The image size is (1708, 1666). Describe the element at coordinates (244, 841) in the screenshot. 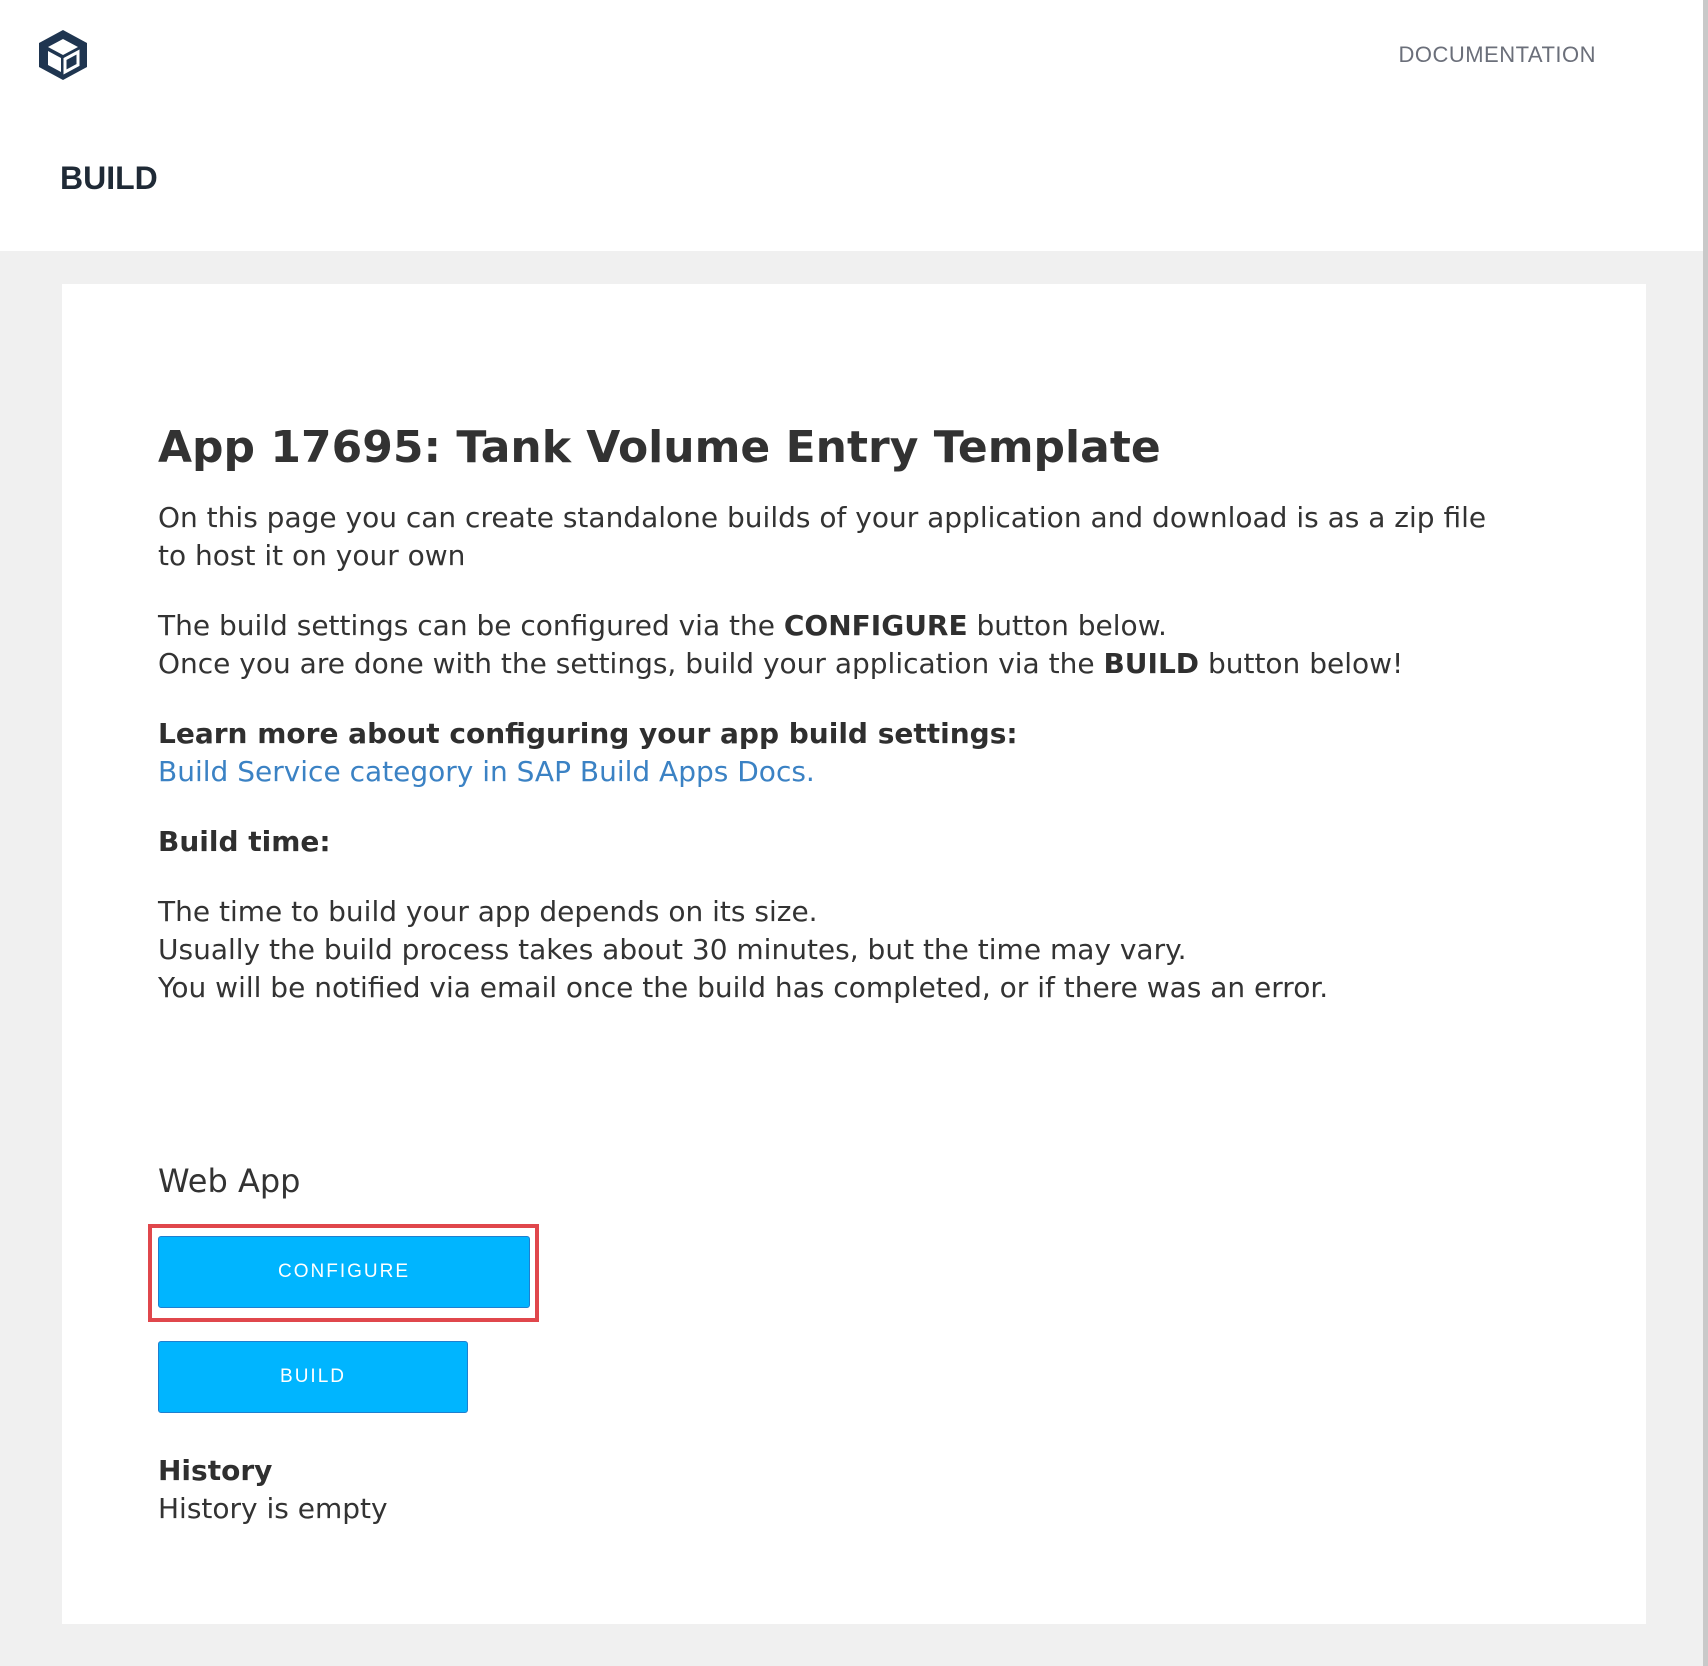

I see `build-time-label: Build time:` at that location.